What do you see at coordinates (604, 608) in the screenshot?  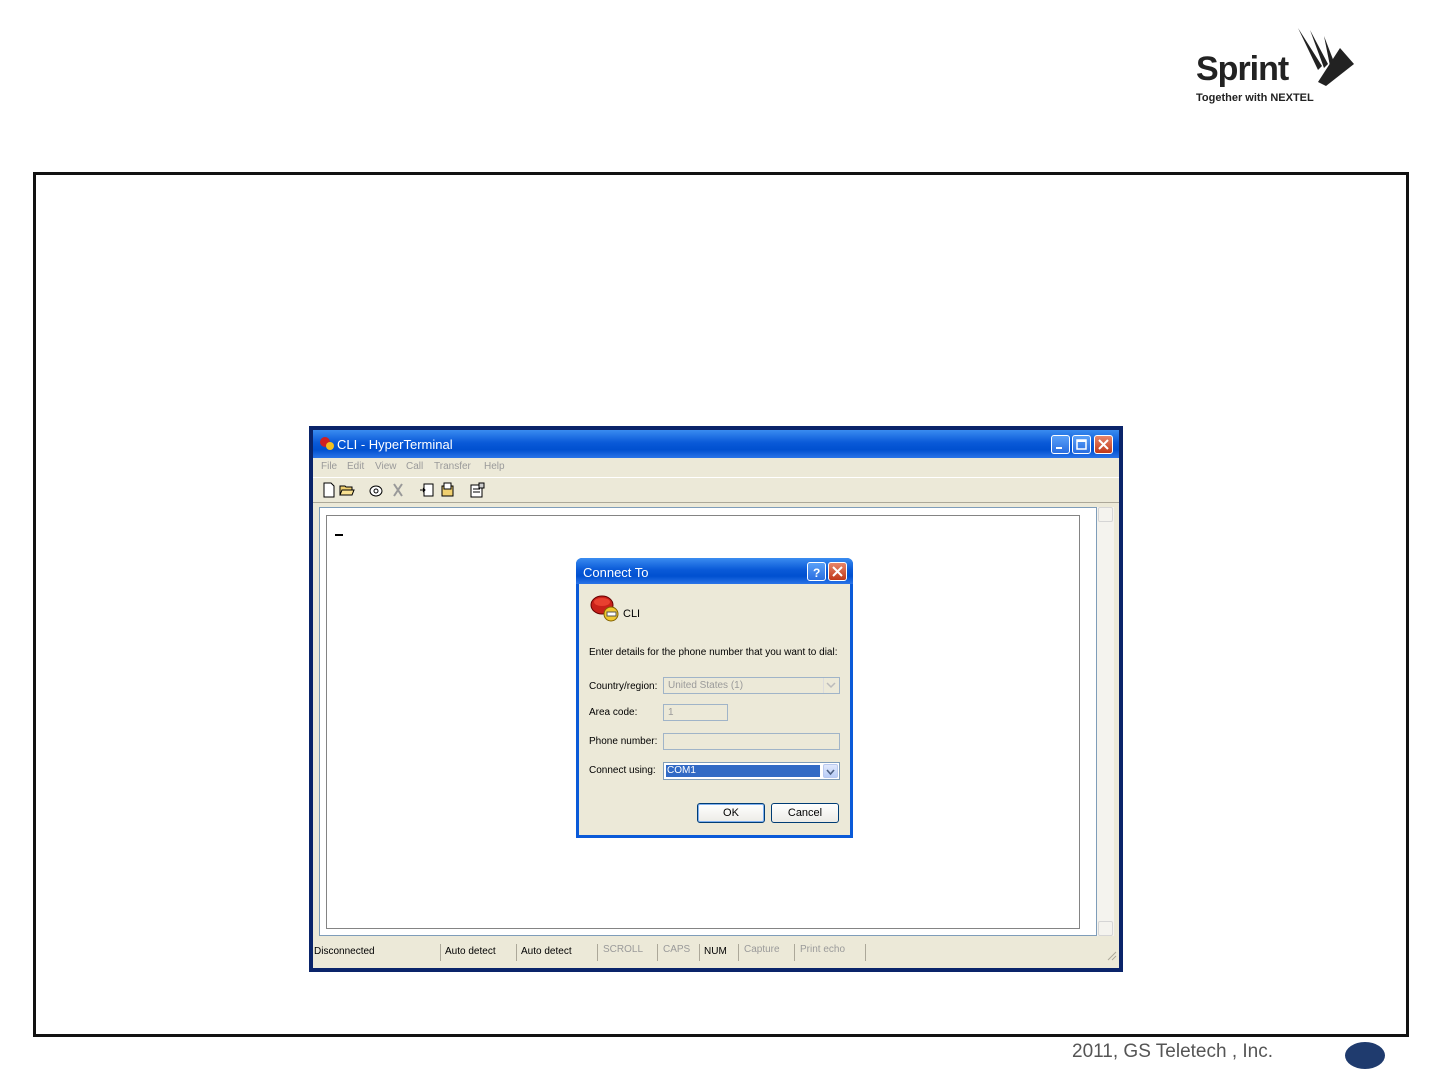 I see `phone-connection-icon` at bounding box center [604, 608].